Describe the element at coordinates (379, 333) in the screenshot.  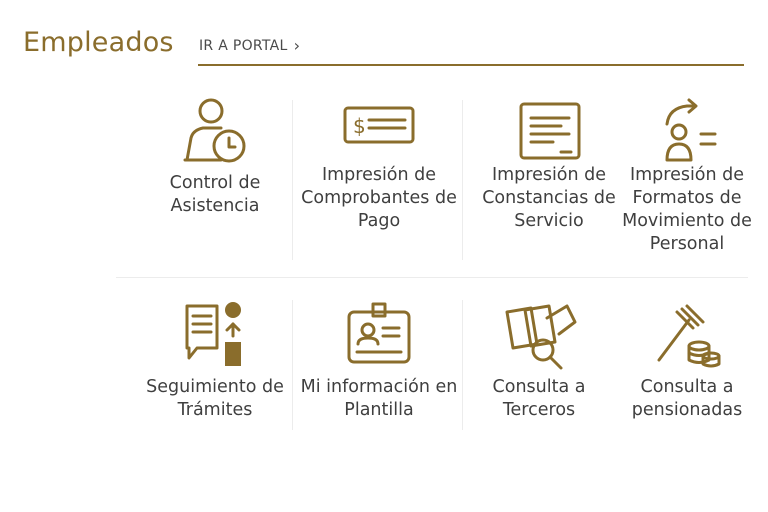
I see `id-badge-icon` at that location.